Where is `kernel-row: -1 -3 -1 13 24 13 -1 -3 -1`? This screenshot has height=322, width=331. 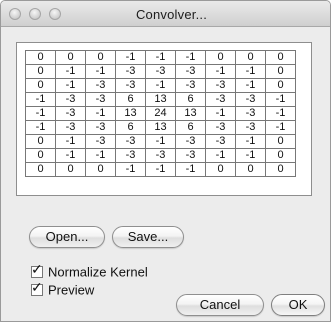
kernel-row: -1 -3 -1 13 24 13 -1 -3 -1 is located at coordinates (160, 113).